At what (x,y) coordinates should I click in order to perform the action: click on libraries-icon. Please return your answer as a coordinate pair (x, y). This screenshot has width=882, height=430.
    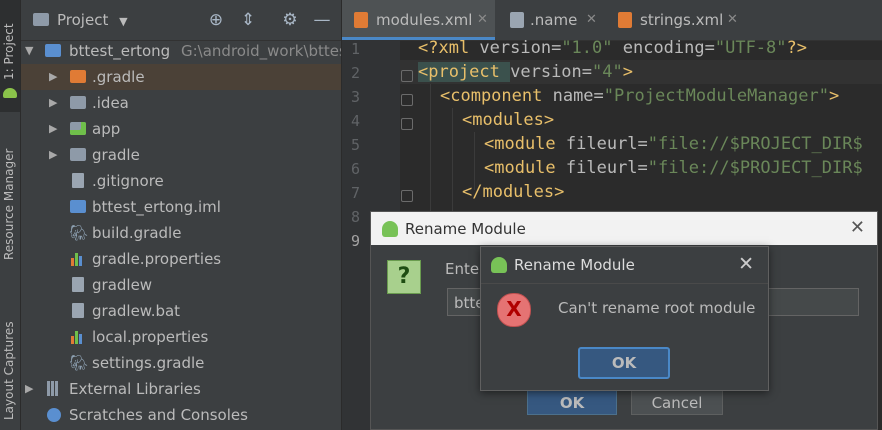
    Looking at the image, I should click on (55, 388).